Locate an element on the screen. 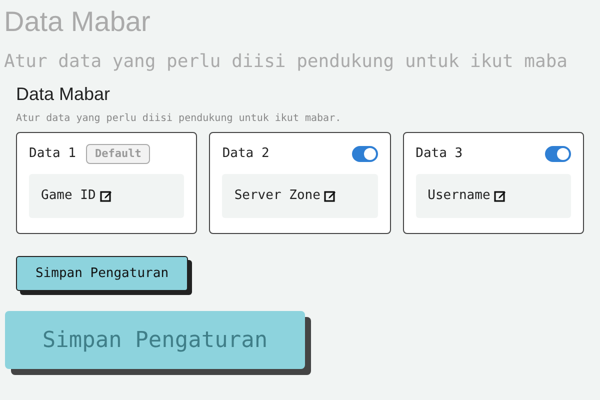 The image size is (600, 400). page-description: Atur data yang perlu diisi pendukung untuk ikut maba is located at coordinates (286, 62).